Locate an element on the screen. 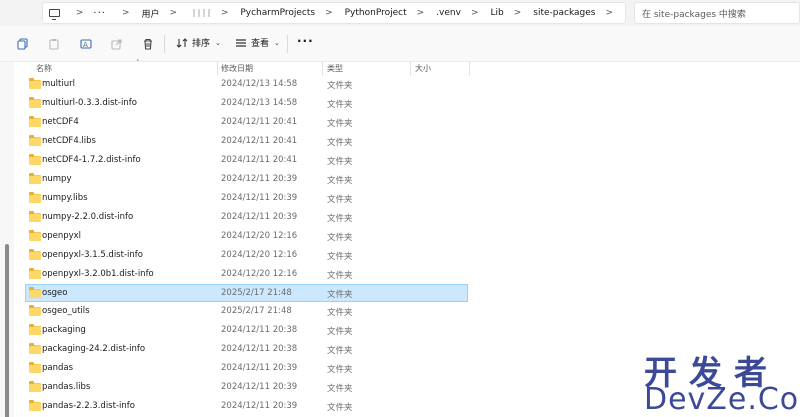 This screenshot has width=800, height=417. column-header-type: 类型 is located at coordinates (335, 68).